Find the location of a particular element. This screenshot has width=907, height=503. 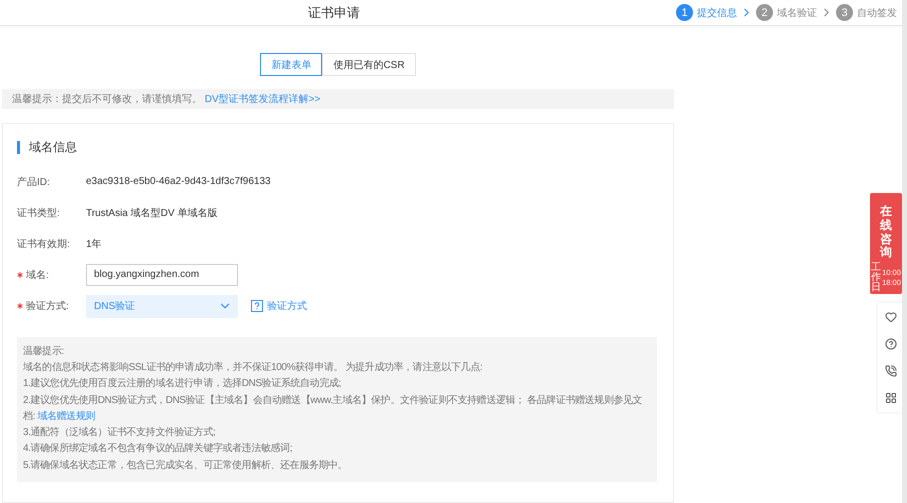

method-select: DNS验证 is located at coordinates (162, 306).